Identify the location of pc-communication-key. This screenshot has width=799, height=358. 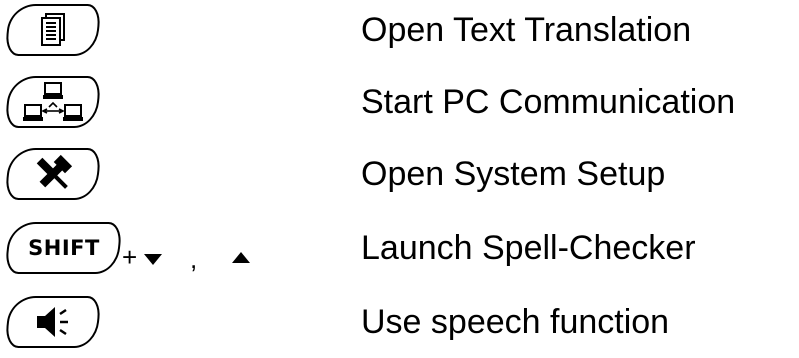
(53, 102).